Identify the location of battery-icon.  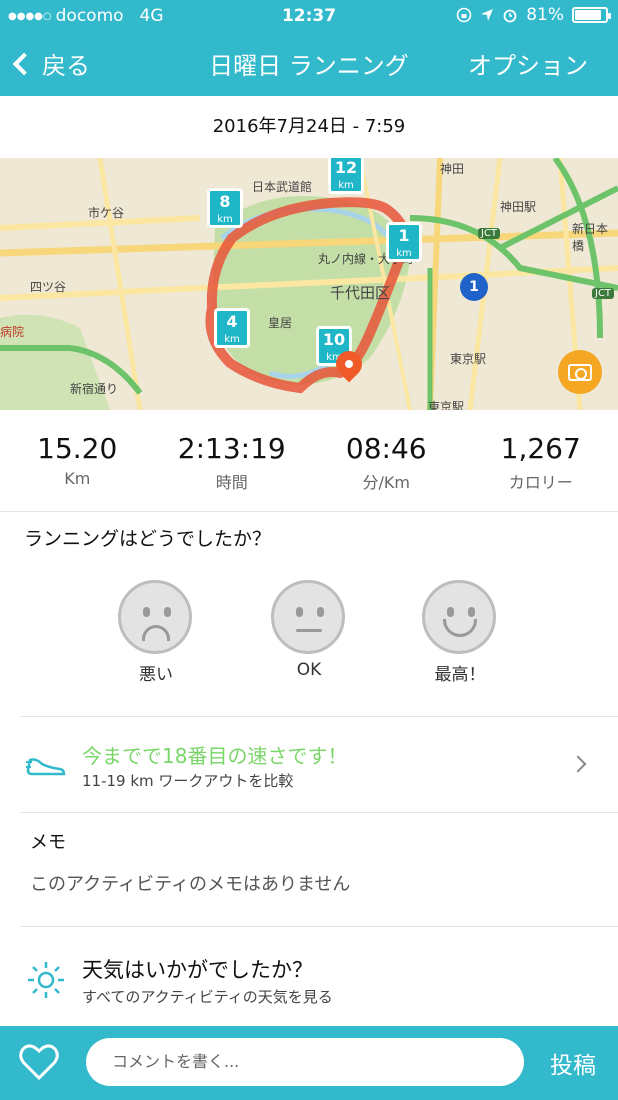
(591, 15).